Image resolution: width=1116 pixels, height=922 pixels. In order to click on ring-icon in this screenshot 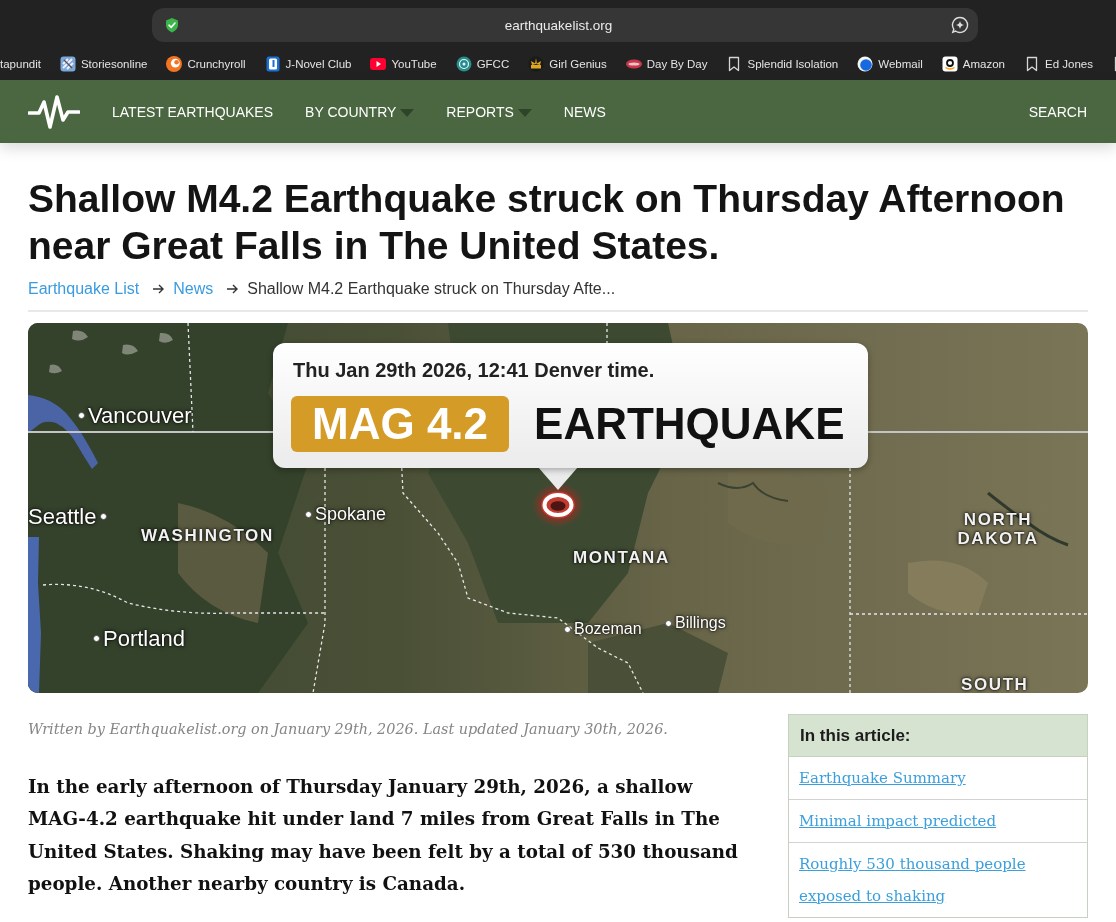, I will do `click(463, 64)`.